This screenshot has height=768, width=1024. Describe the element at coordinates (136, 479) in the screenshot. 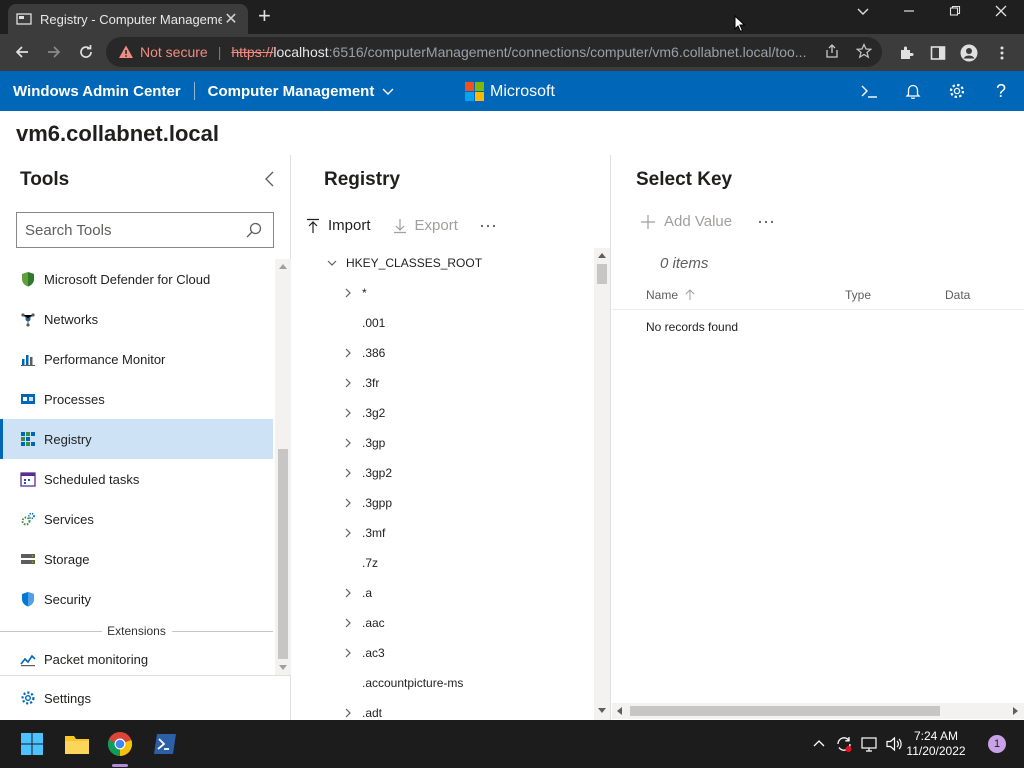

I see `tool-item-scheduled-tasks: Scheduled tasks` at that location.